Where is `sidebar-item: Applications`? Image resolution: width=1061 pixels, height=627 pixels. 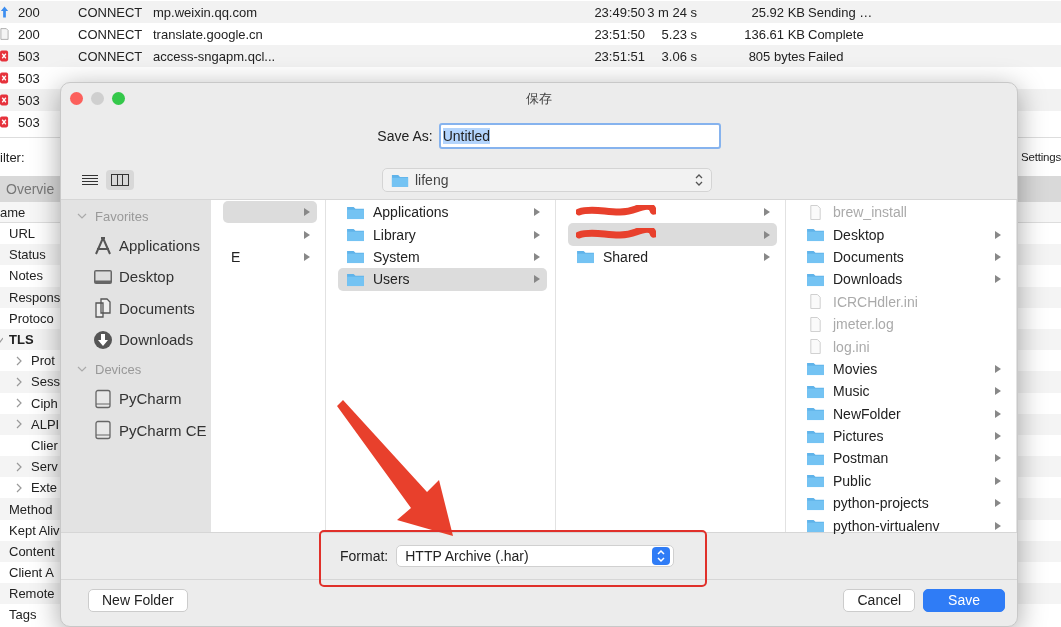 sidebar-item: Applications is located at coordinates (136, 246).